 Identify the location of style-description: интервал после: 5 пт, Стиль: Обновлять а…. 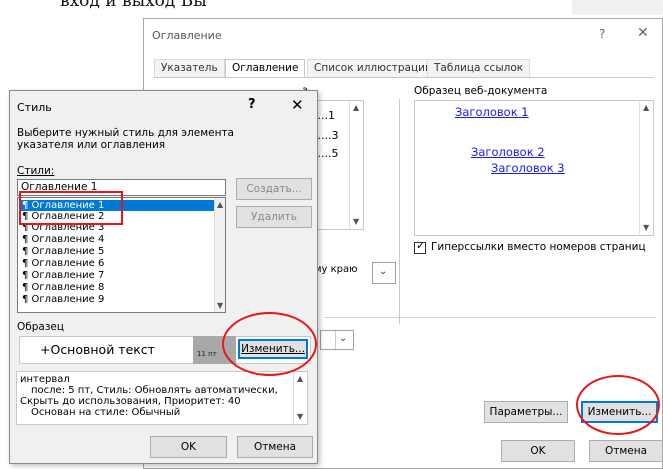
(162, 398).